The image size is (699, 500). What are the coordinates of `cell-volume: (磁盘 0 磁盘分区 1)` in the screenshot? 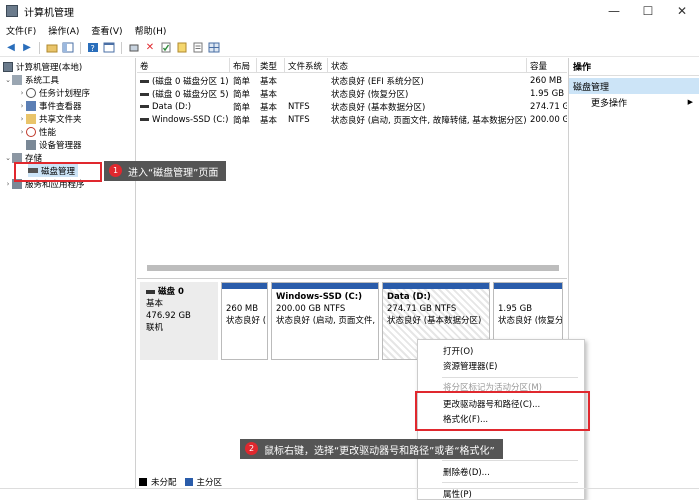 It's located at (190, 81).